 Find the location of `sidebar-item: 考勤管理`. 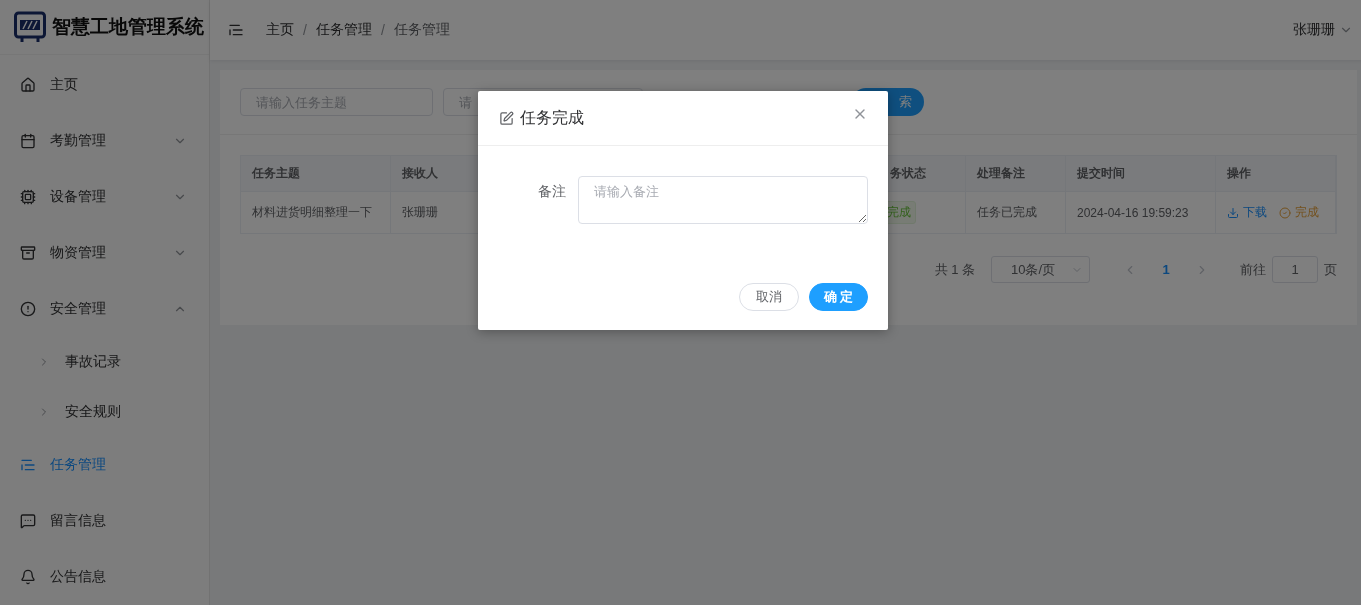

sidebar-item: 考勤管理 is located at coordinates (104, 141).